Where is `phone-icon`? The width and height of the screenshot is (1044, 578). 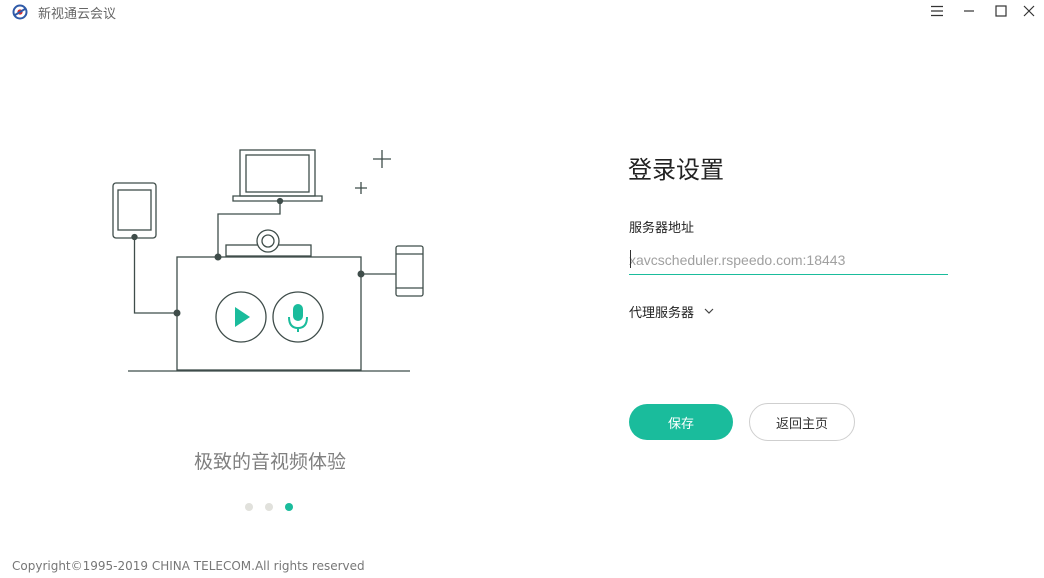
phone-icon is located at coordinates (409, 271).